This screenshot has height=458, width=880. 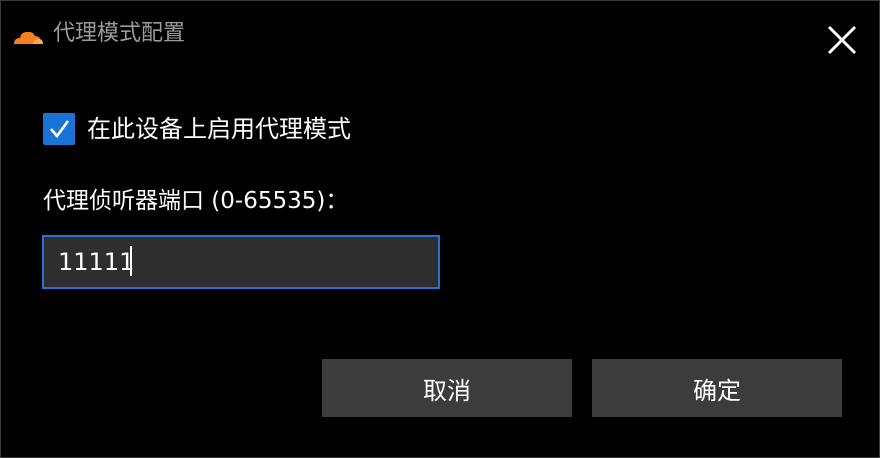 I want to click on enable-proxy-mode-option: 在此设备上启用代理模式, so click(x=197, y=129).